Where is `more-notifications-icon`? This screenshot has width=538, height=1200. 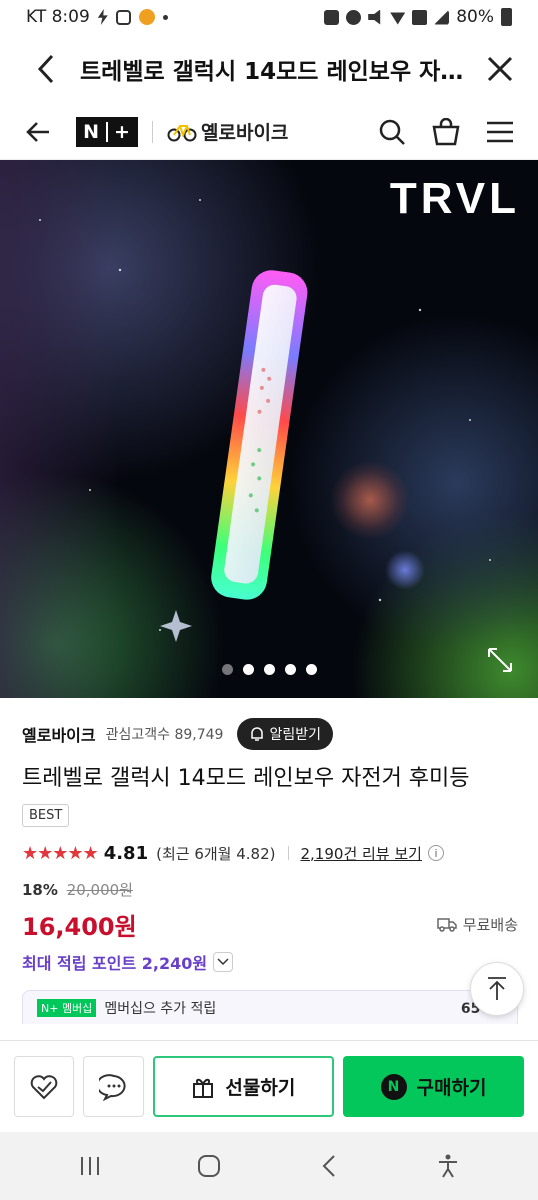
more-notifications-icon is located at coordinates (165, 17).